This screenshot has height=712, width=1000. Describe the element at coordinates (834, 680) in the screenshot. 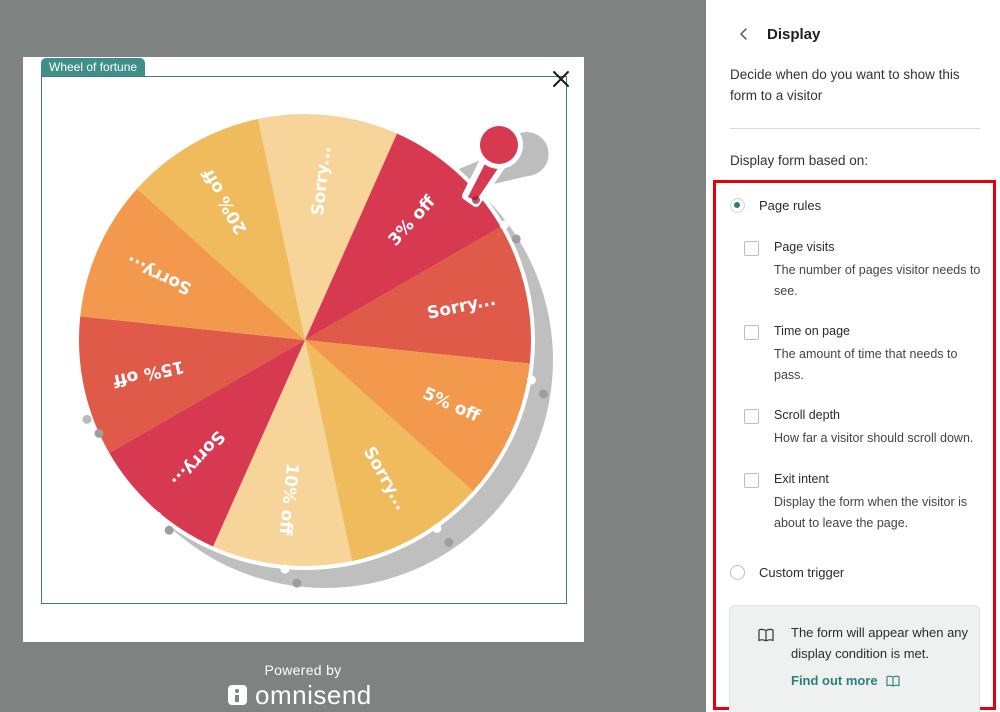

I see `find-out-more-label: Find out more` at that location.